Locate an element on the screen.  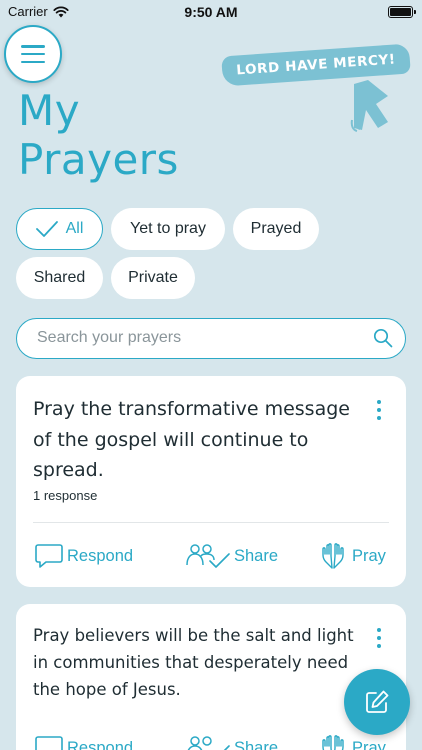
filter-all-label: All is located at coordinates (74, 228).